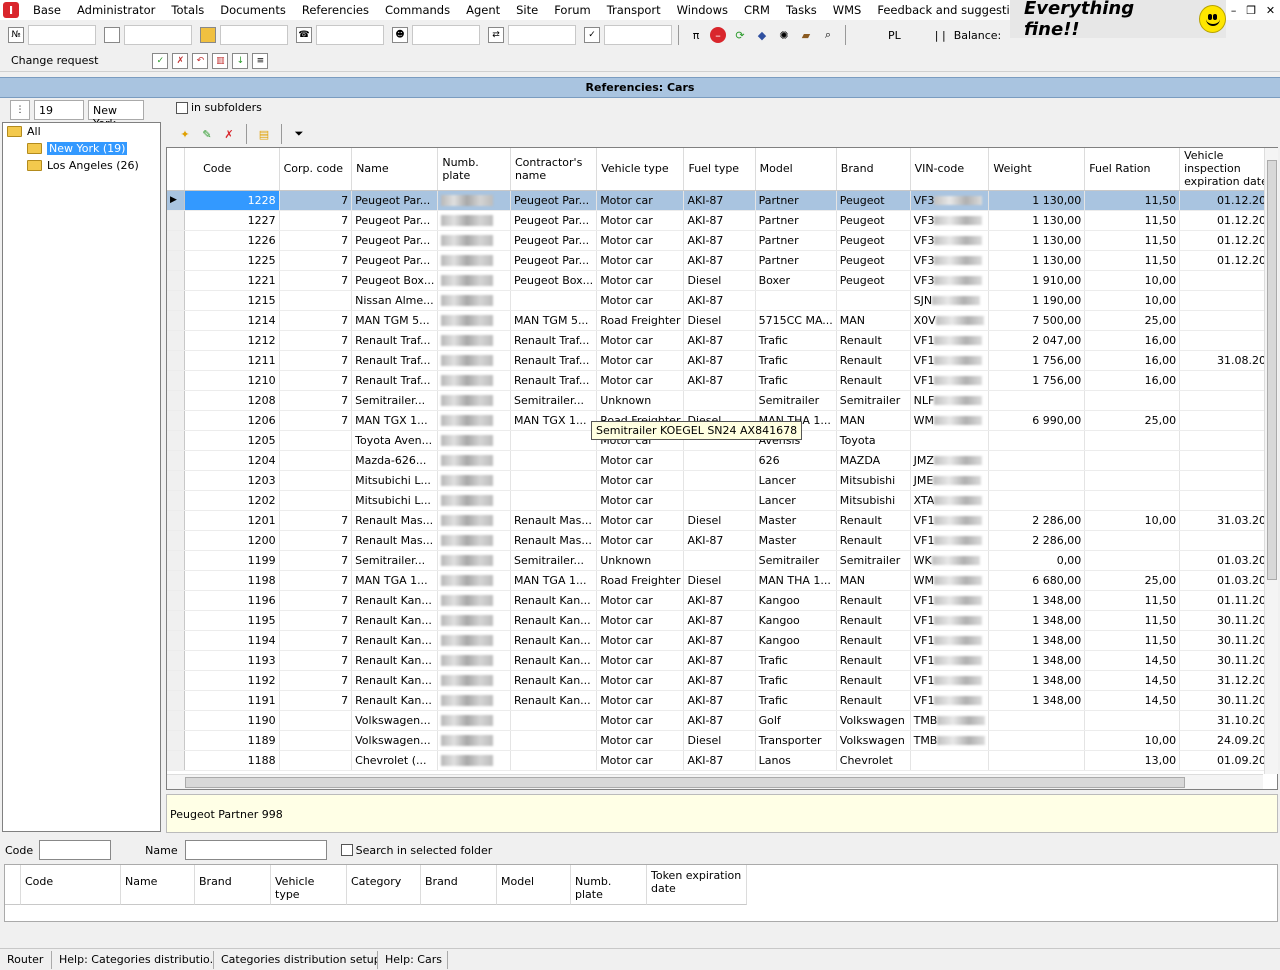 This screenshot has height=970, width=1280. Describe the element at coordinates (59, 110) in the screenshot. I see `folder-id-field: 19` at that location.